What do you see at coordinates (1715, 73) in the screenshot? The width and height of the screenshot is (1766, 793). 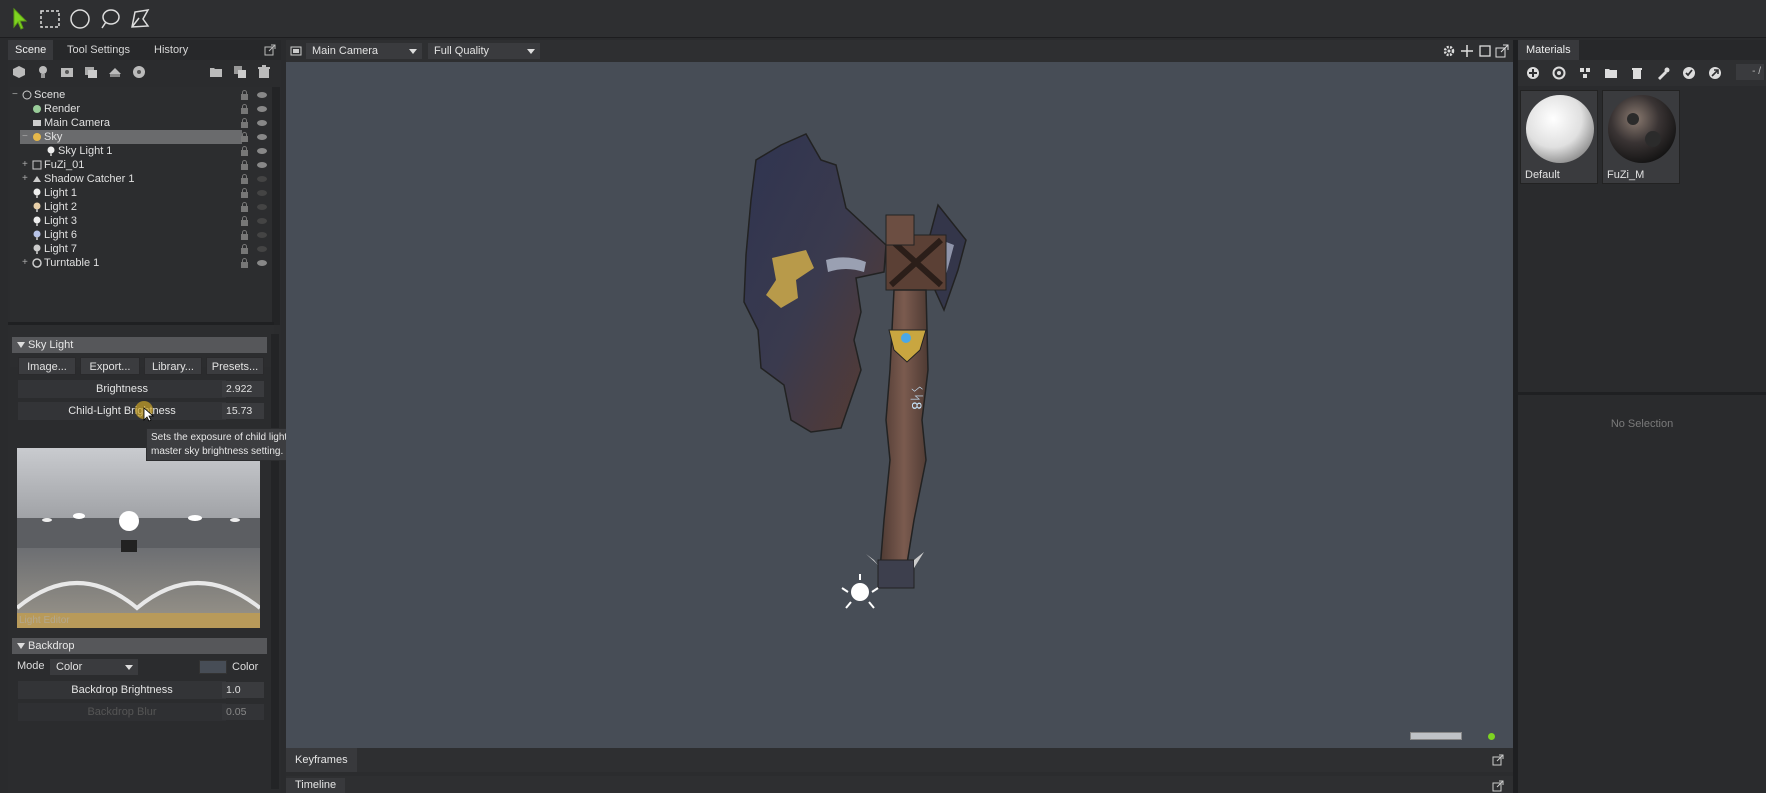 I see `share-material-icon` at bounding box center [1715, 73].